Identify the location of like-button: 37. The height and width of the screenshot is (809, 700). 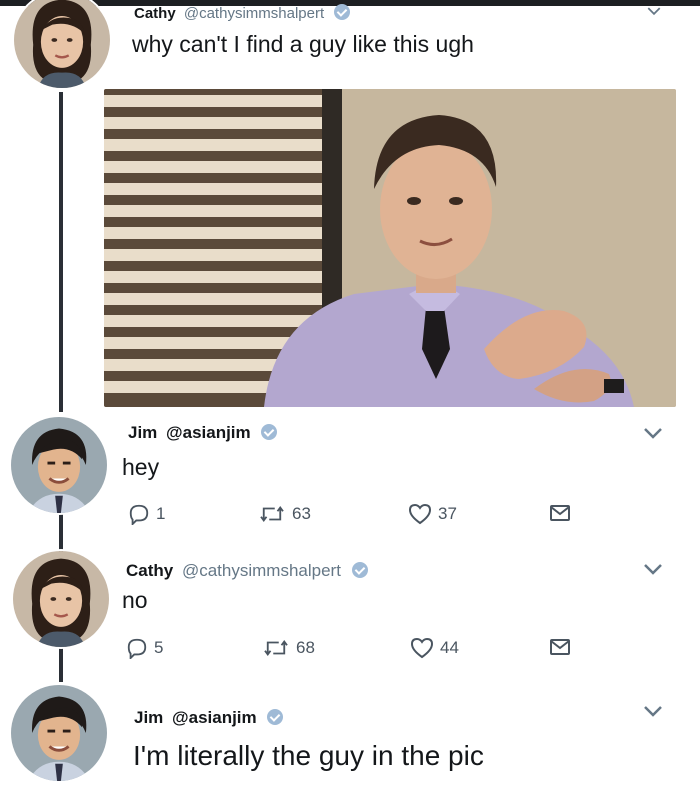
(432, 514).